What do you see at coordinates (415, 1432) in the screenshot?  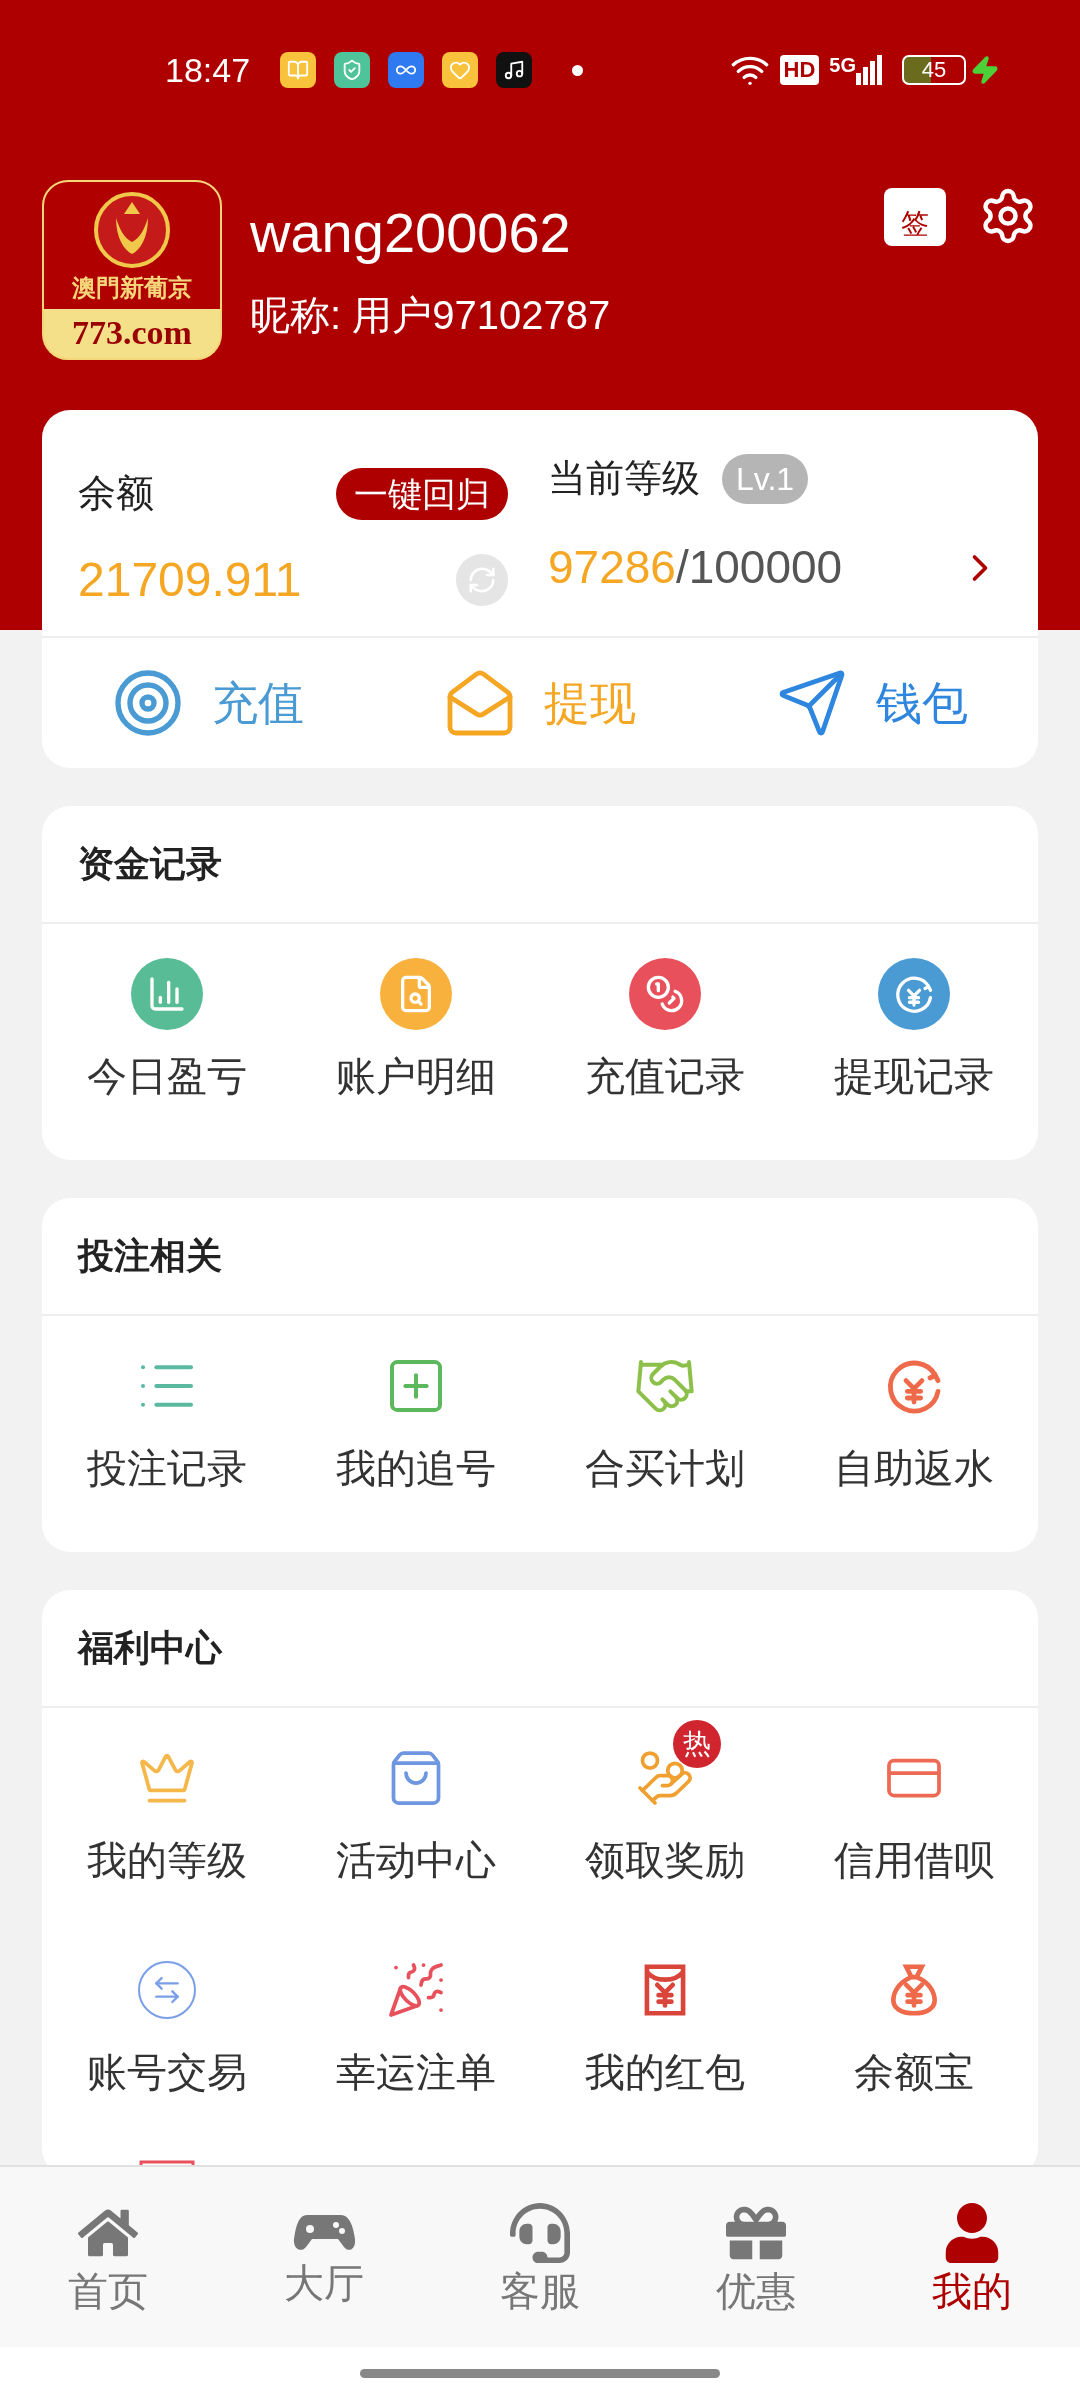 I see `menu-item: 我的追号` at bounding box center [415, 1432].